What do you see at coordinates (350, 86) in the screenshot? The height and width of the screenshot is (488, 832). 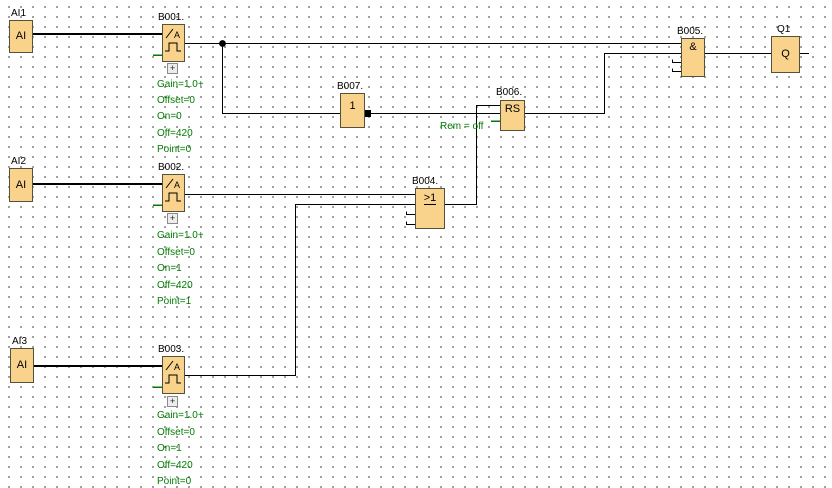 I see `b007-label: B007.` at bounding box center [350, 86].